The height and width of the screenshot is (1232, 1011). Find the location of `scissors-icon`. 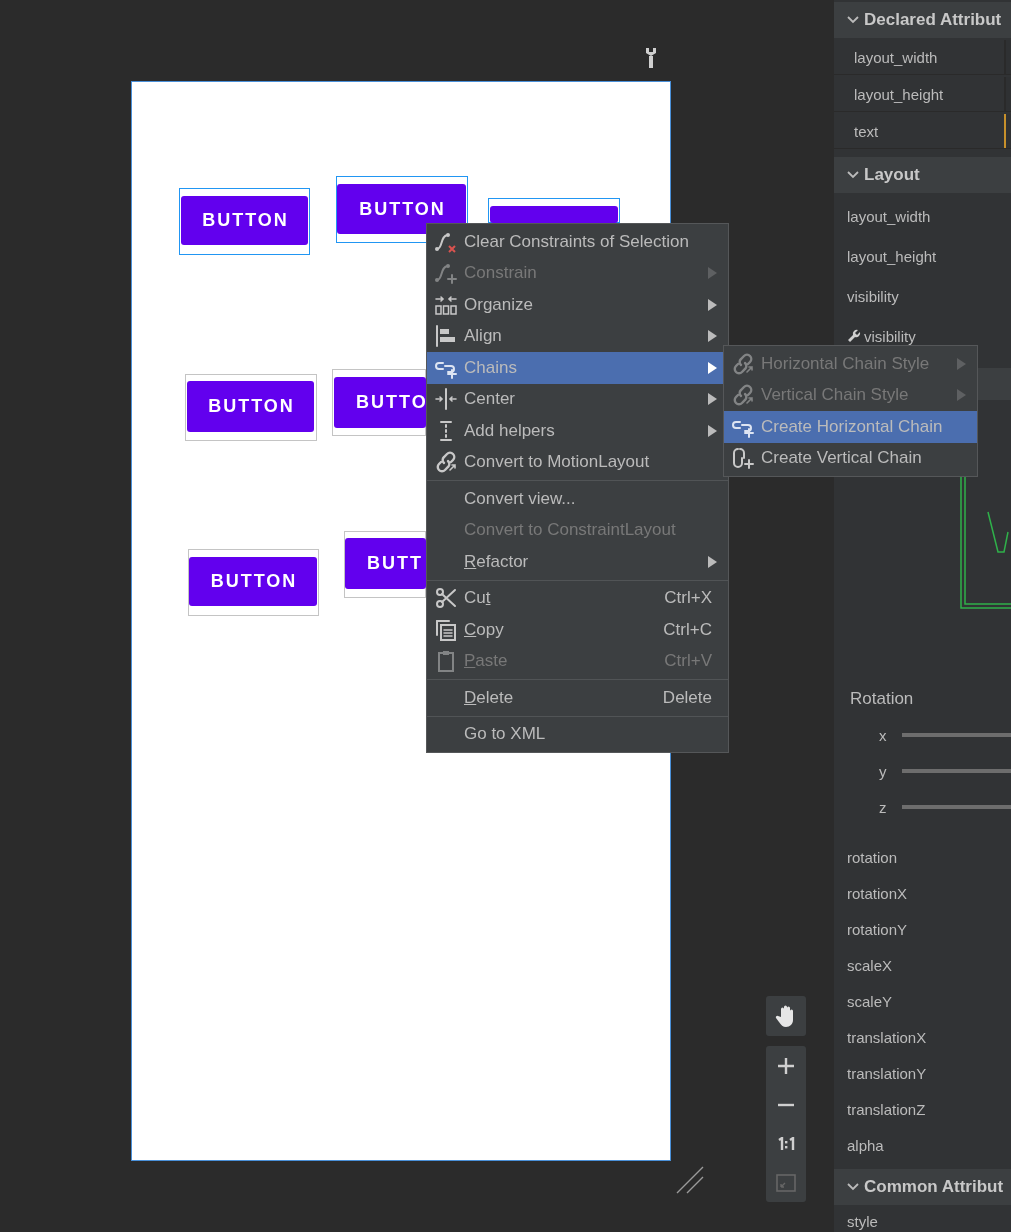

scissors-icon is located at coordinates (445, 598).